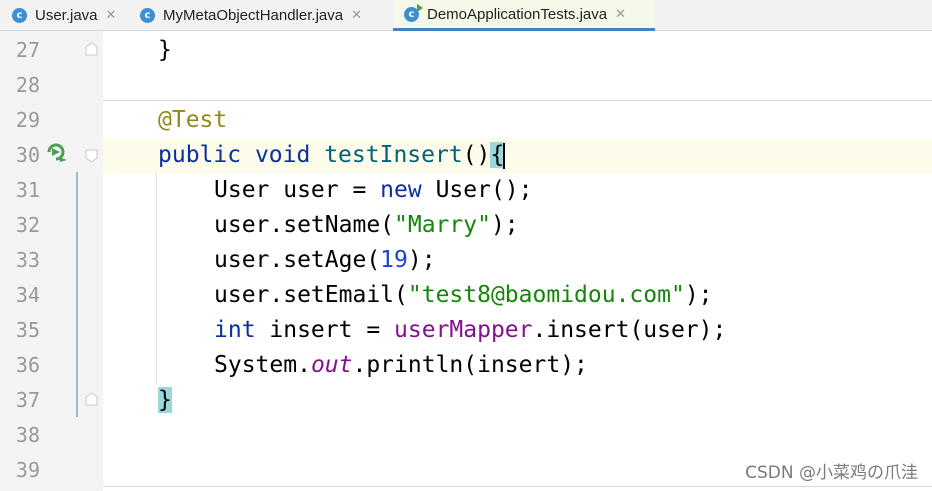 The height and width of the screenshot is (491, 932). I want to click on line-number: 39, so click(27, 470).